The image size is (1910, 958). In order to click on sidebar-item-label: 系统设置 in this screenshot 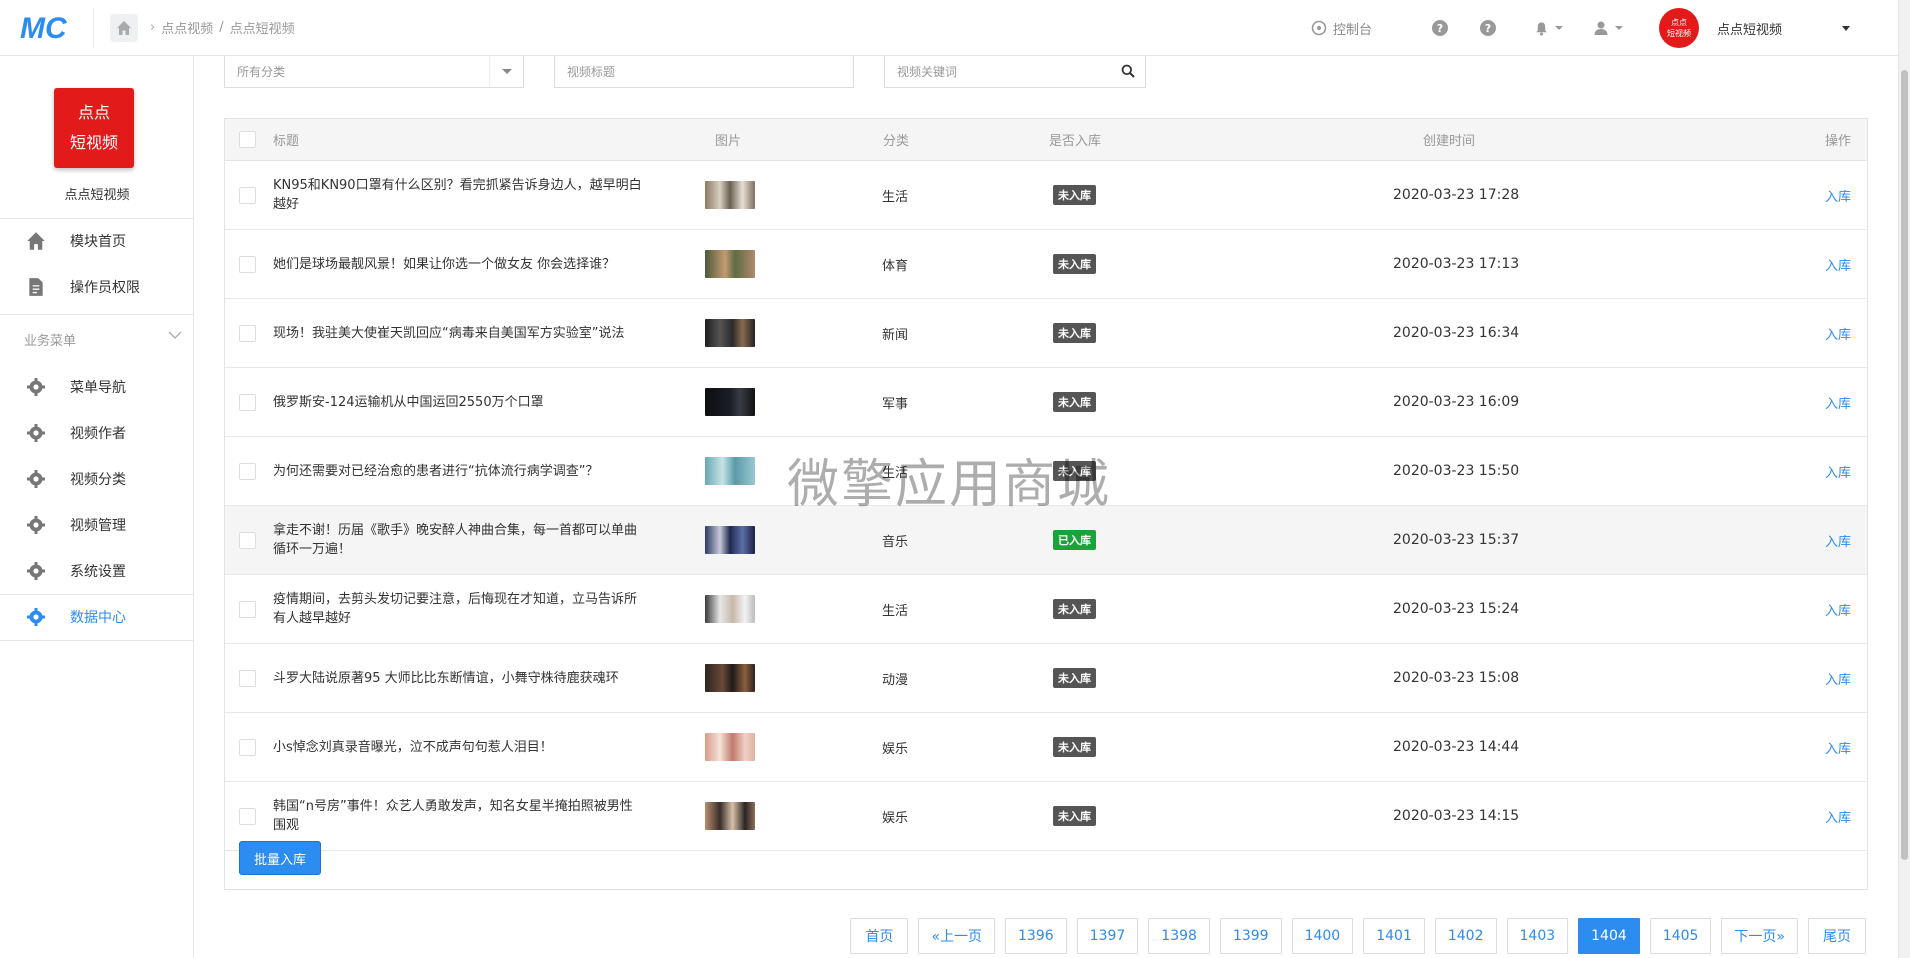, I will do `click(98, 572)`.